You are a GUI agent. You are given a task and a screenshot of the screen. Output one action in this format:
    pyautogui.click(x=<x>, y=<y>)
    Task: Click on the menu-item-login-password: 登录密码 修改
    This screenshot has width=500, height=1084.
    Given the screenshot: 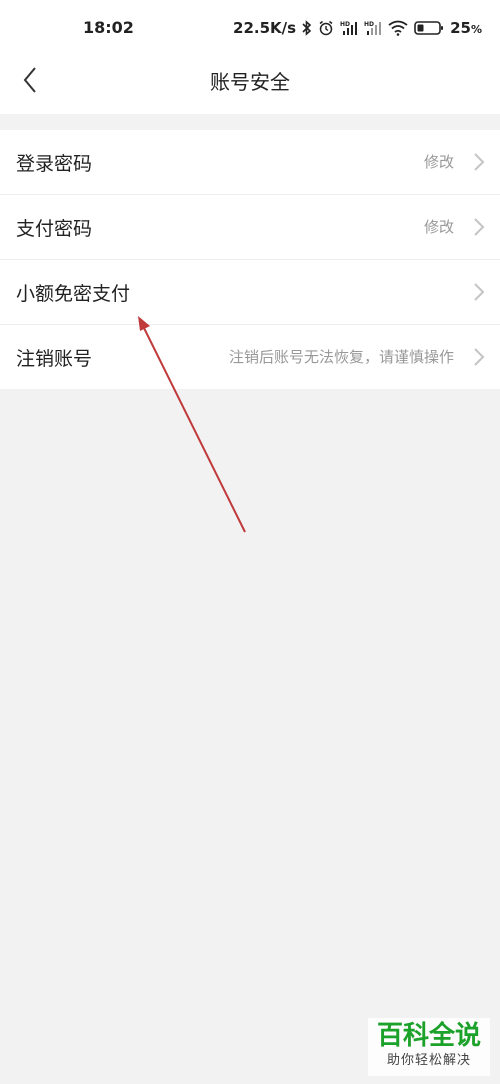 What is the action you would take?
    pyautogui.click(x=250, y=162)
    